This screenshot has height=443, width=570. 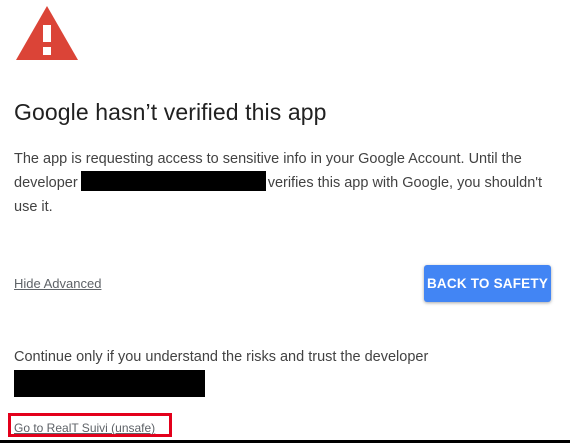 I want to click on redacted-developer-block, so click(x=109, y=383).